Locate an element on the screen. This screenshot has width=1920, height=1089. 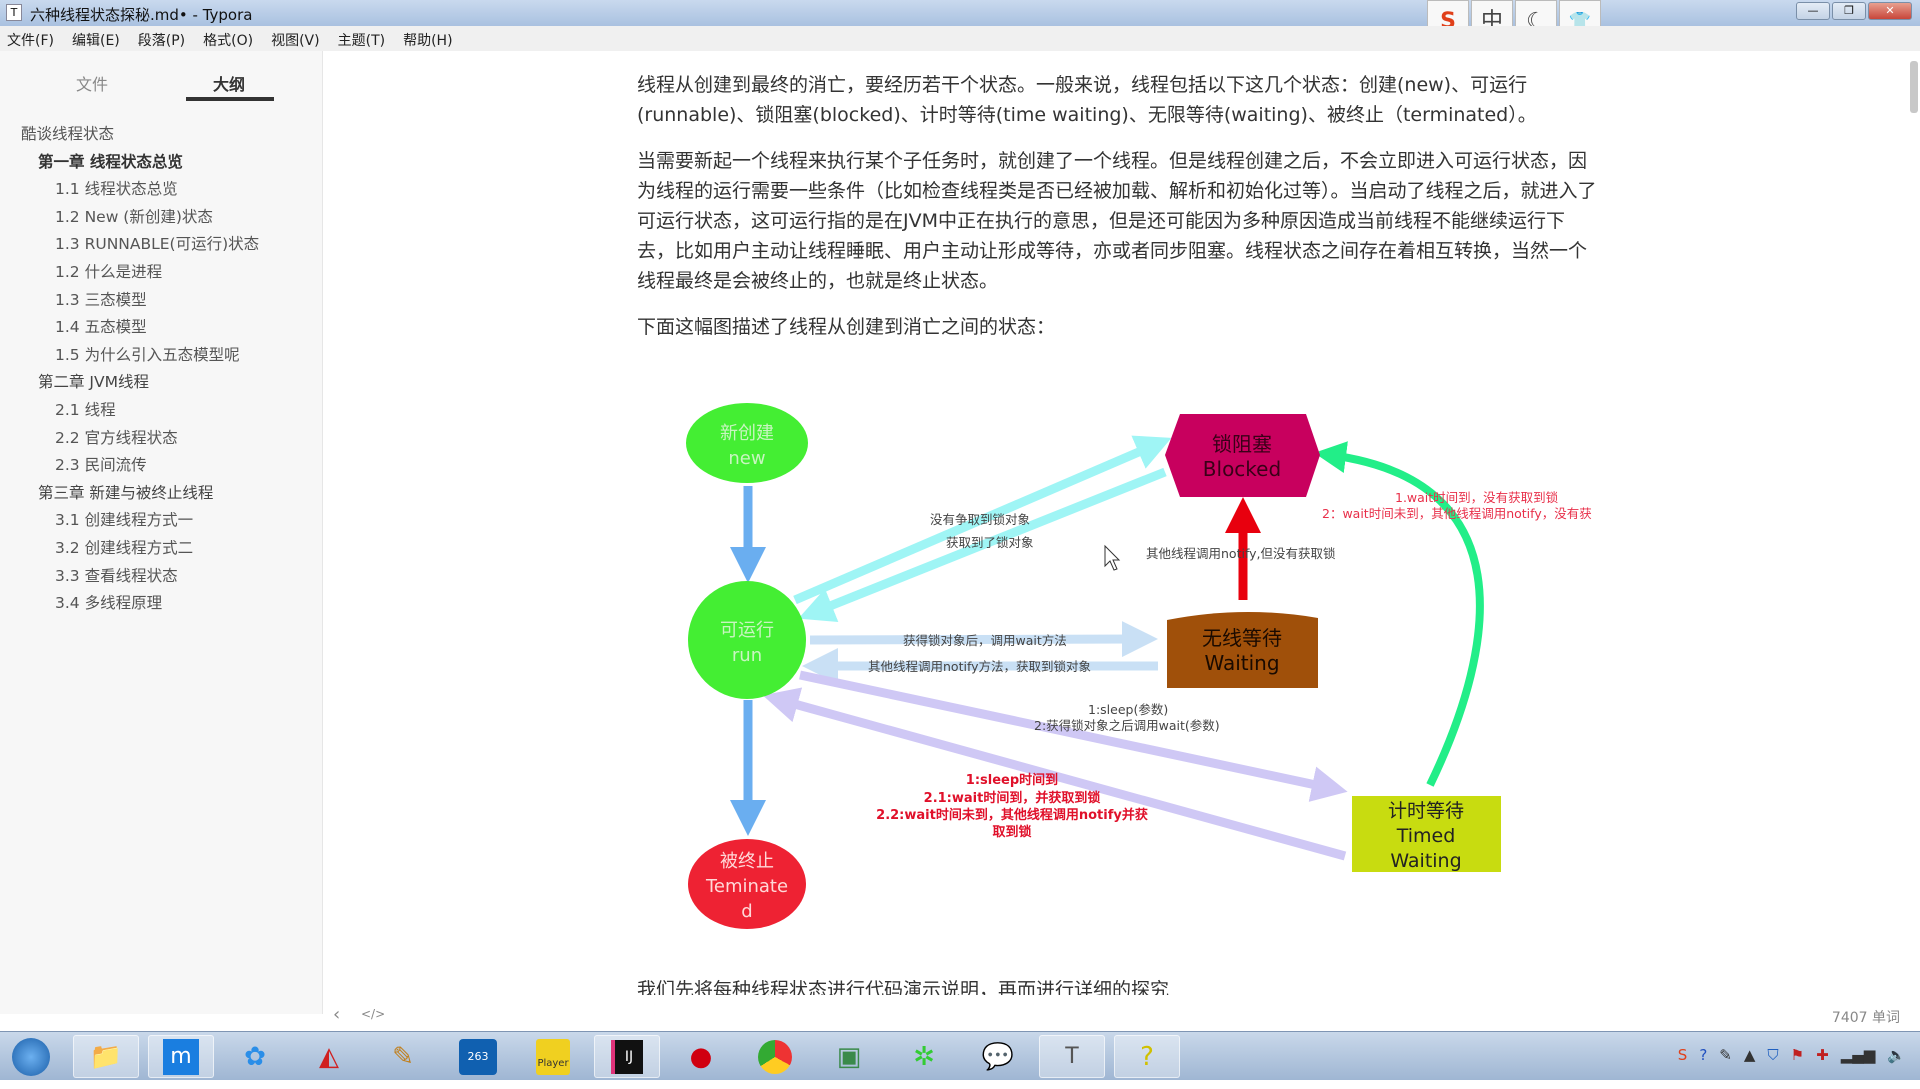
svg-text: 无线等待 is located at coordinates (1242, 638).